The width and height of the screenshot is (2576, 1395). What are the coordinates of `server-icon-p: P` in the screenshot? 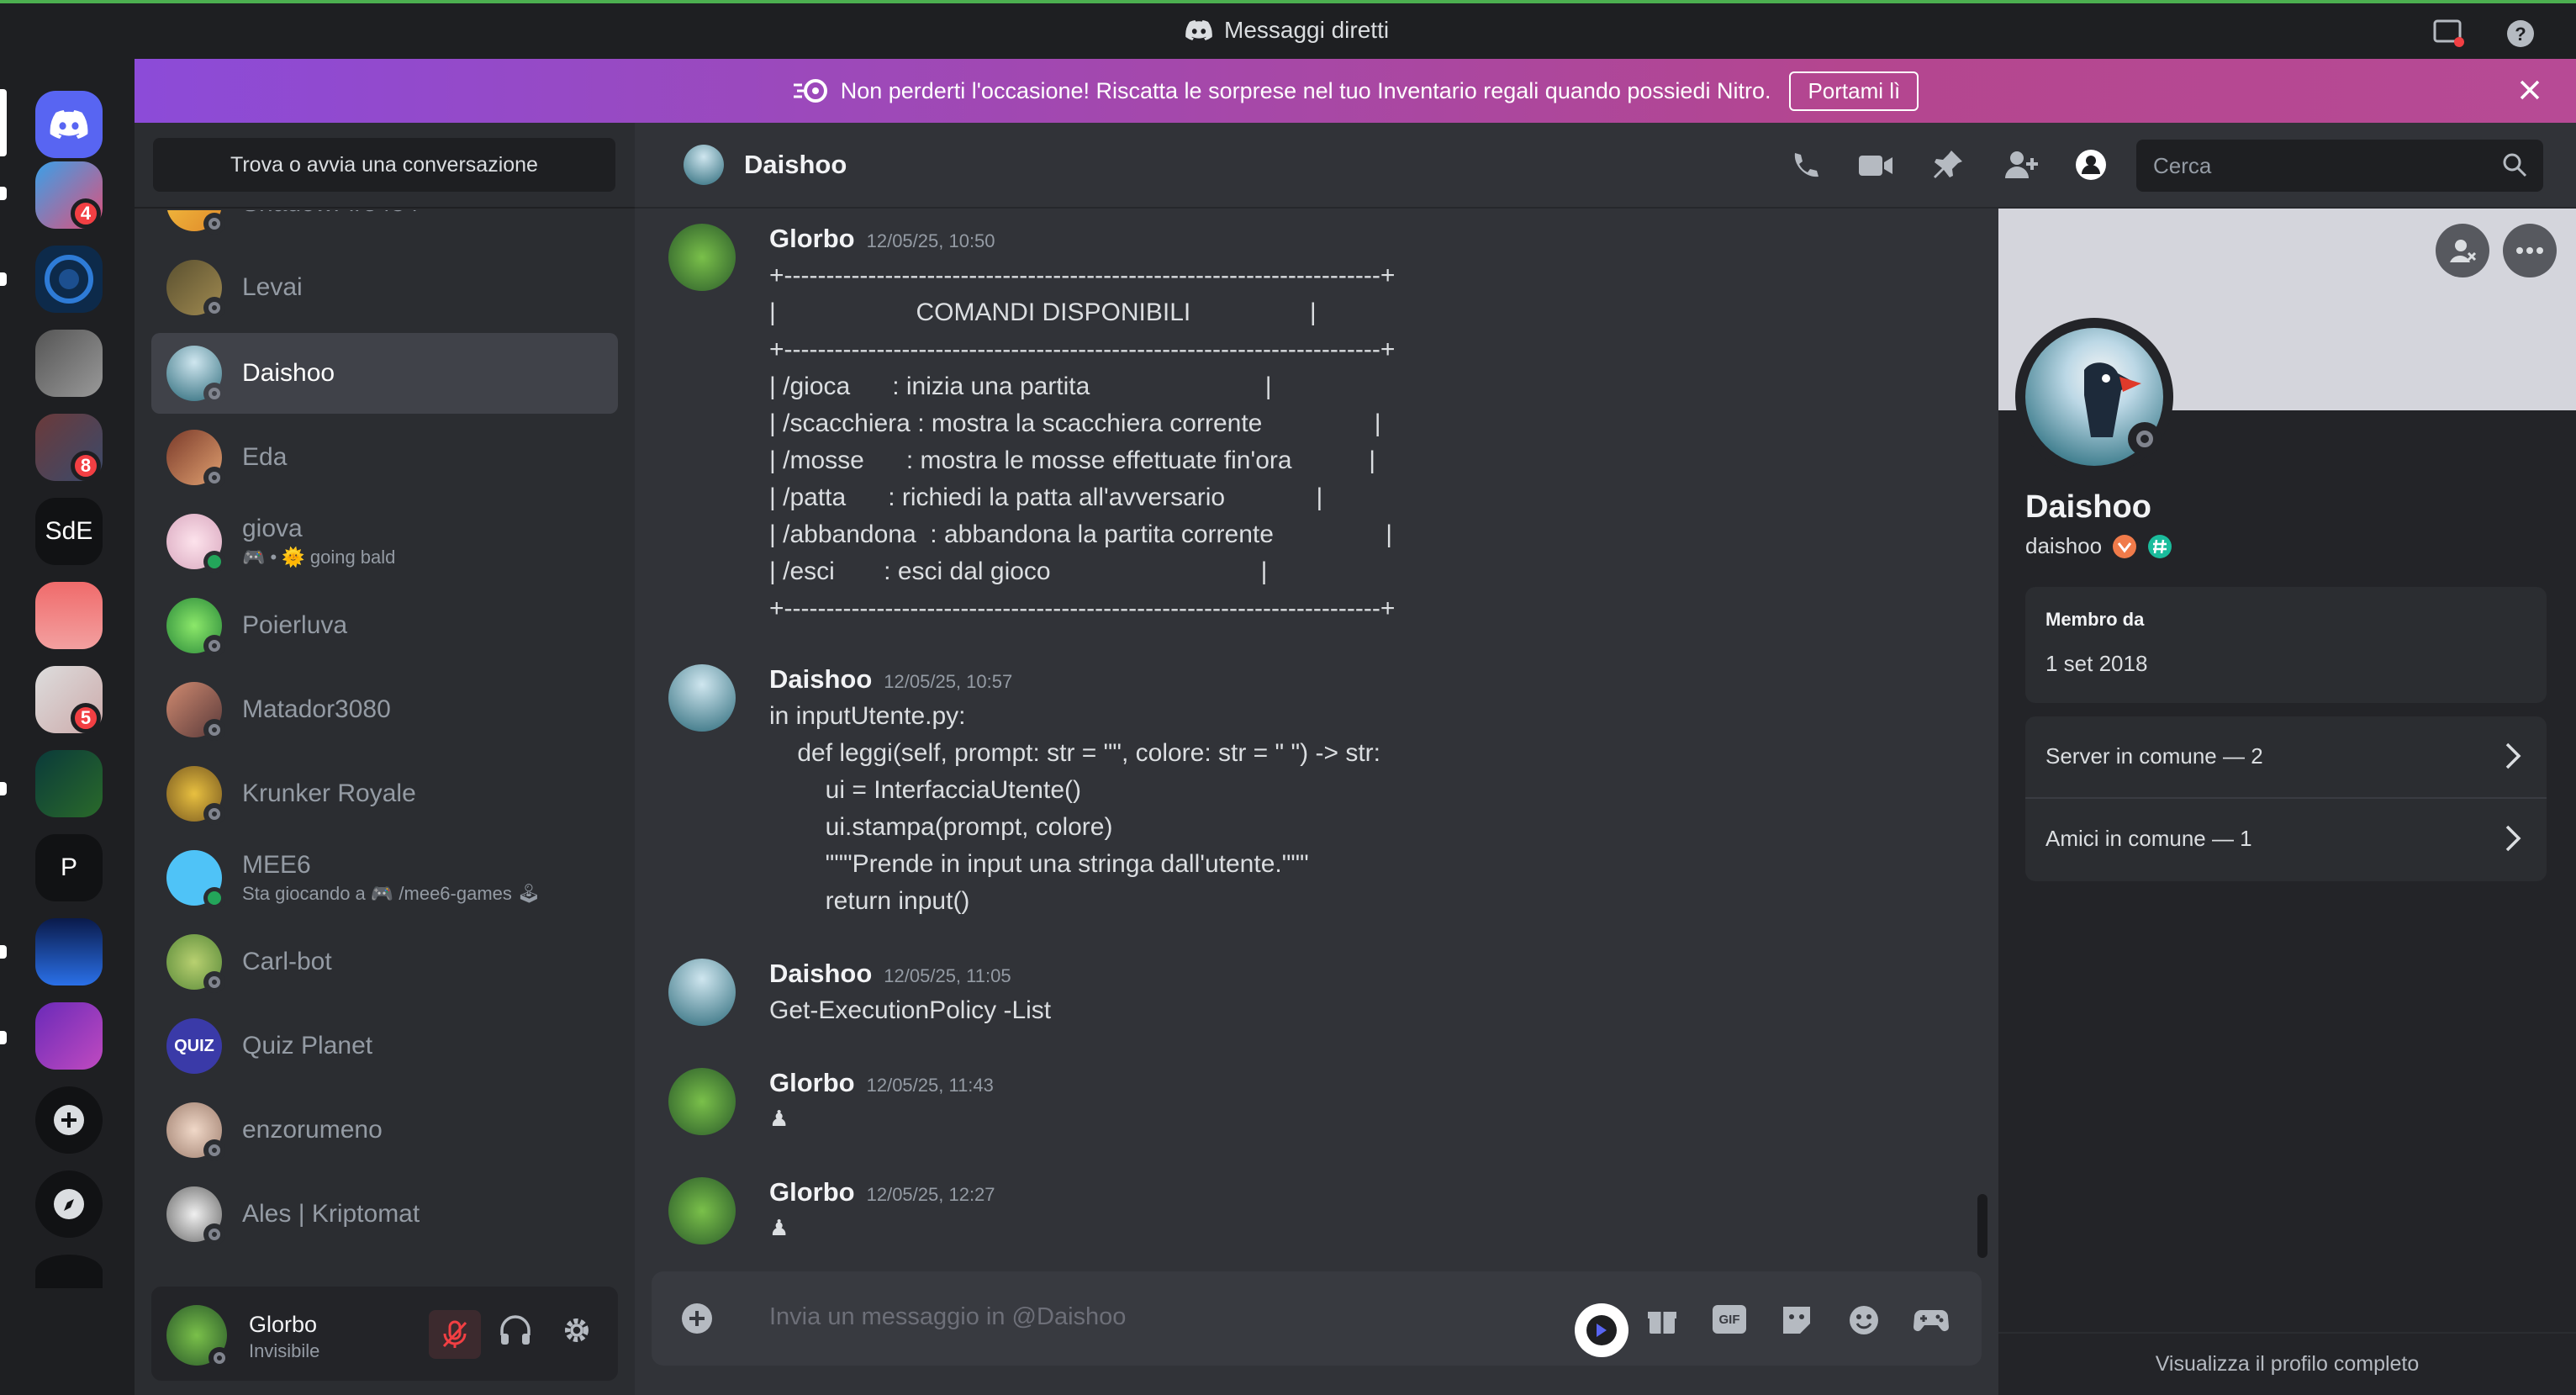 It's located at (69, 868).